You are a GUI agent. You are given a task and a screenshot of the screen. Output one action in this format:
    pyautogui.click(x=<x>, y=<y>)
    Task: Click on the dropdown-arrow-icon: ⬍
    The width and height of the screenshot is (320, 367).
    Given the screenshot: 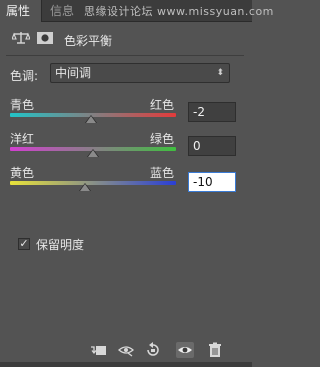 What is the action you would take?
    pyautogui.click(x=220, y=73)
    